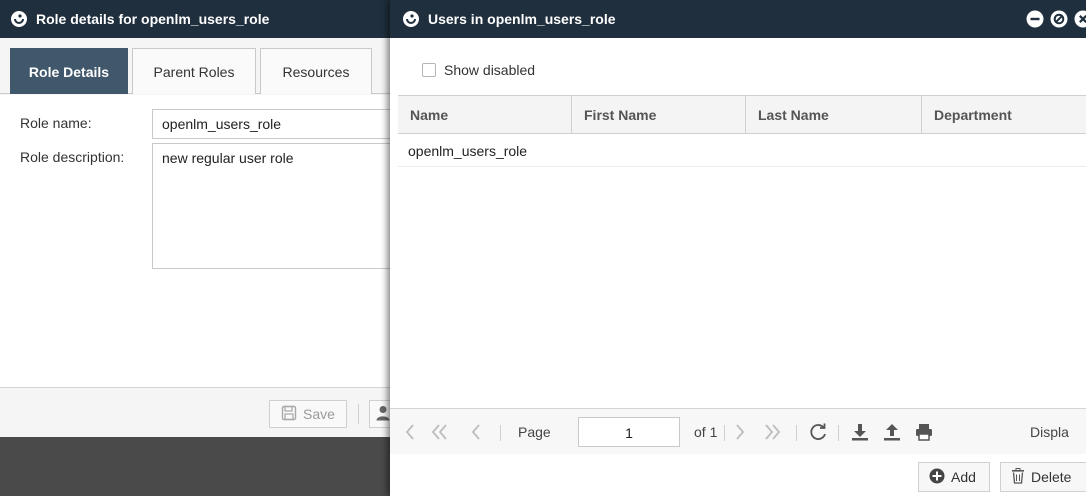 The width and height of the screenshot is (1086, 496). I want to click on grid-header: Name First Name Last Name Department, so click(742, 115).